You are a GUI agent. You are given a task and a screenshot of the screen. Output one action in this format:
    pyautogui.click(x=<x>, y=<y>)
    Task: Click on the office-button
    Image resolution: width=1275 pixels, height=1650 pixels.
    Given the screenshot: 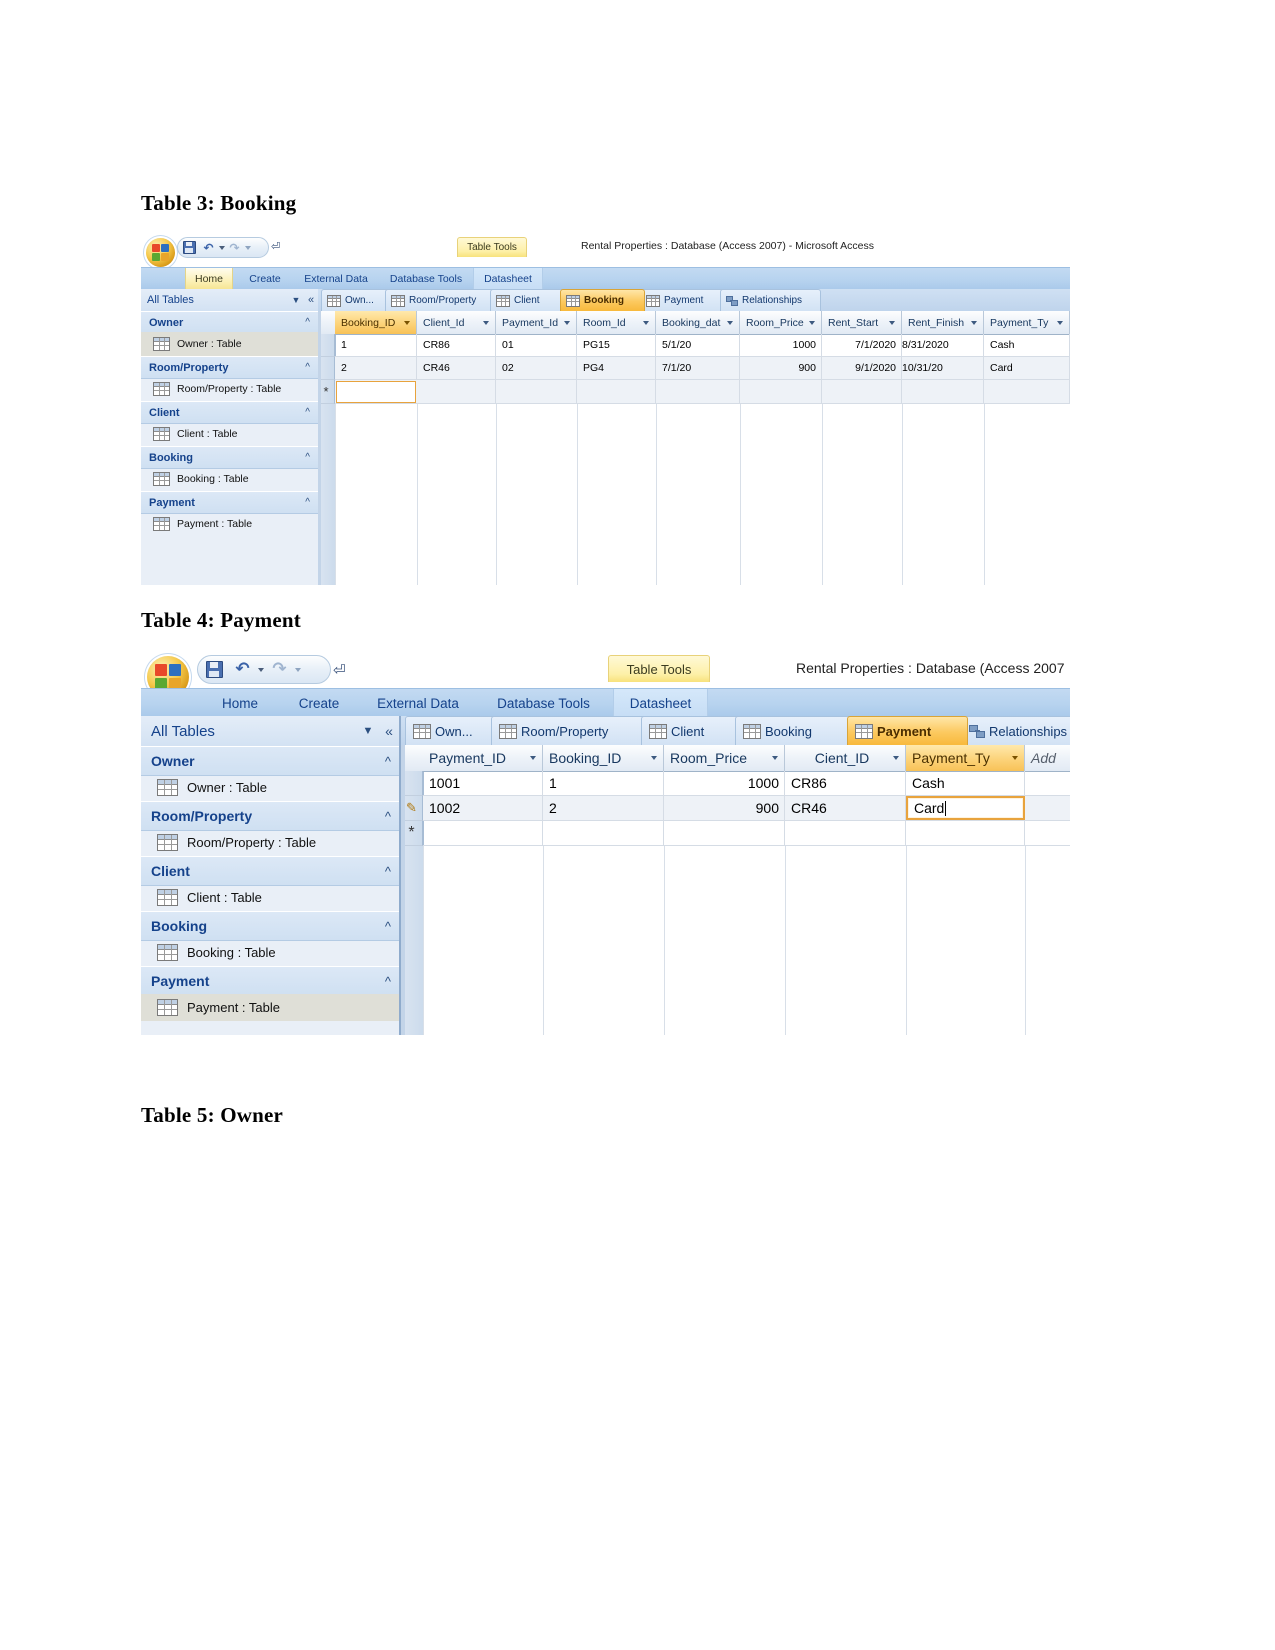 What is the action you would take?
    pyautogui.click(x=160, y=252)
    